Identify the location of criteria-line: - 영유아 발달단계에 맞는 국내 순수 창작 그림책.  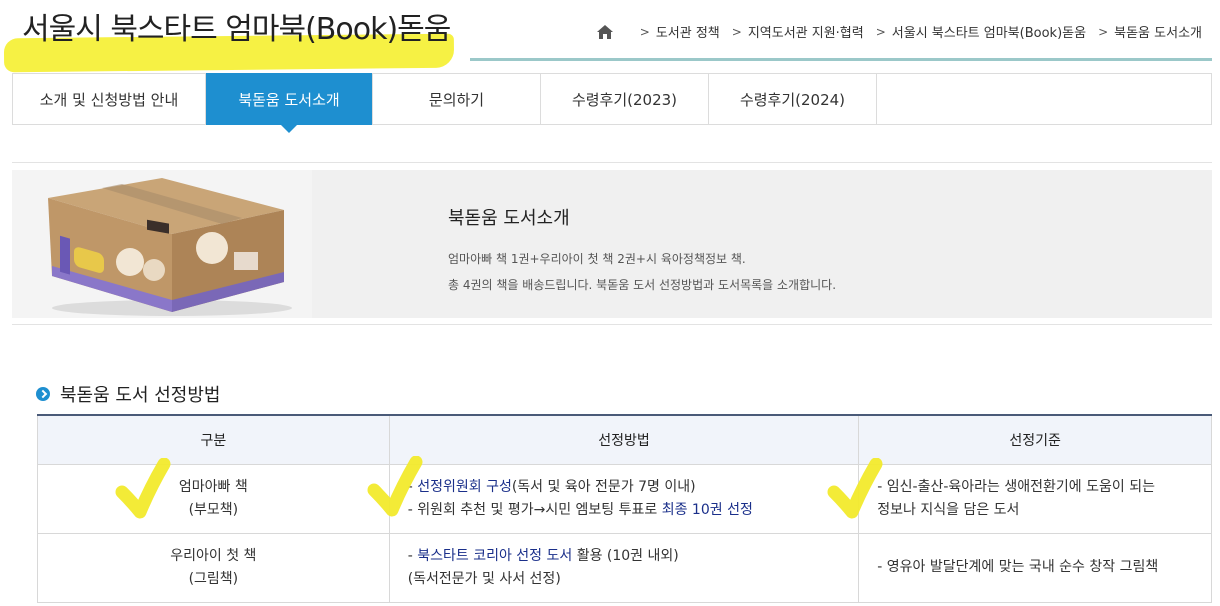
(1018, 567).